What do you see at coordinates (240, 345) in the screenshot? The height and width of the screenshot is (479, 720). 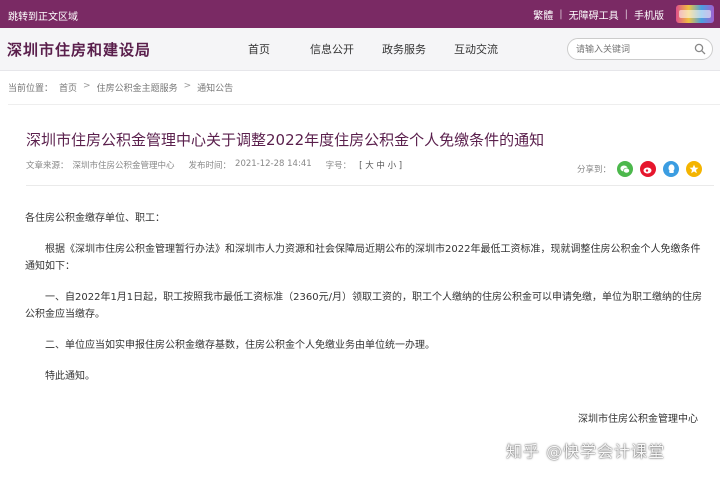 I see `paragraph-item-2: 二、单位应当如实申报住房公积金缴存基数，住房公积金个人免缴业务由单位统一办理。` at bounding box center [240, 345].